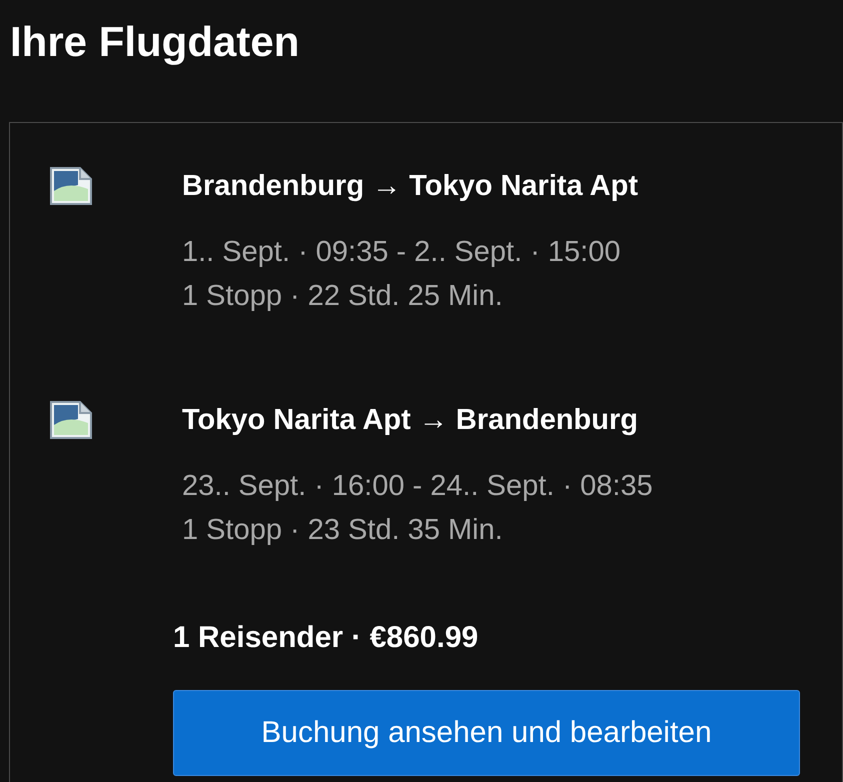 The width and height of the screenshot is (843, 782). Describe the element at coordinates (343, 296) in the screenshot. I see `flight-stops: 1 Stopp · 22 Std. 25 Min.` at that location.